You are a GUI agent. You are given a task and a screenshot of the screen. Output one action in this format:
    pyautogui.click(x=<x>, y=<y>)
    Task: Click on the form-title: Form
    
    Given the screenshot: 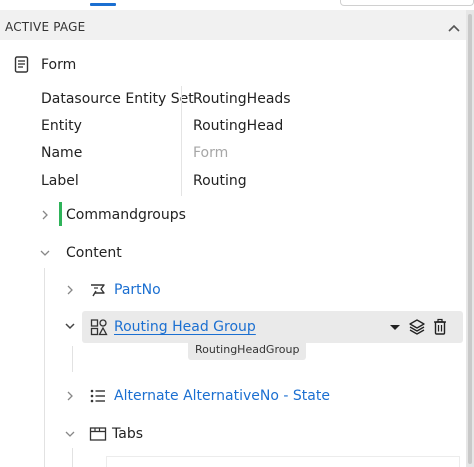 What is the action you would take?
    pyautogui.click(x=59, y=65)
    